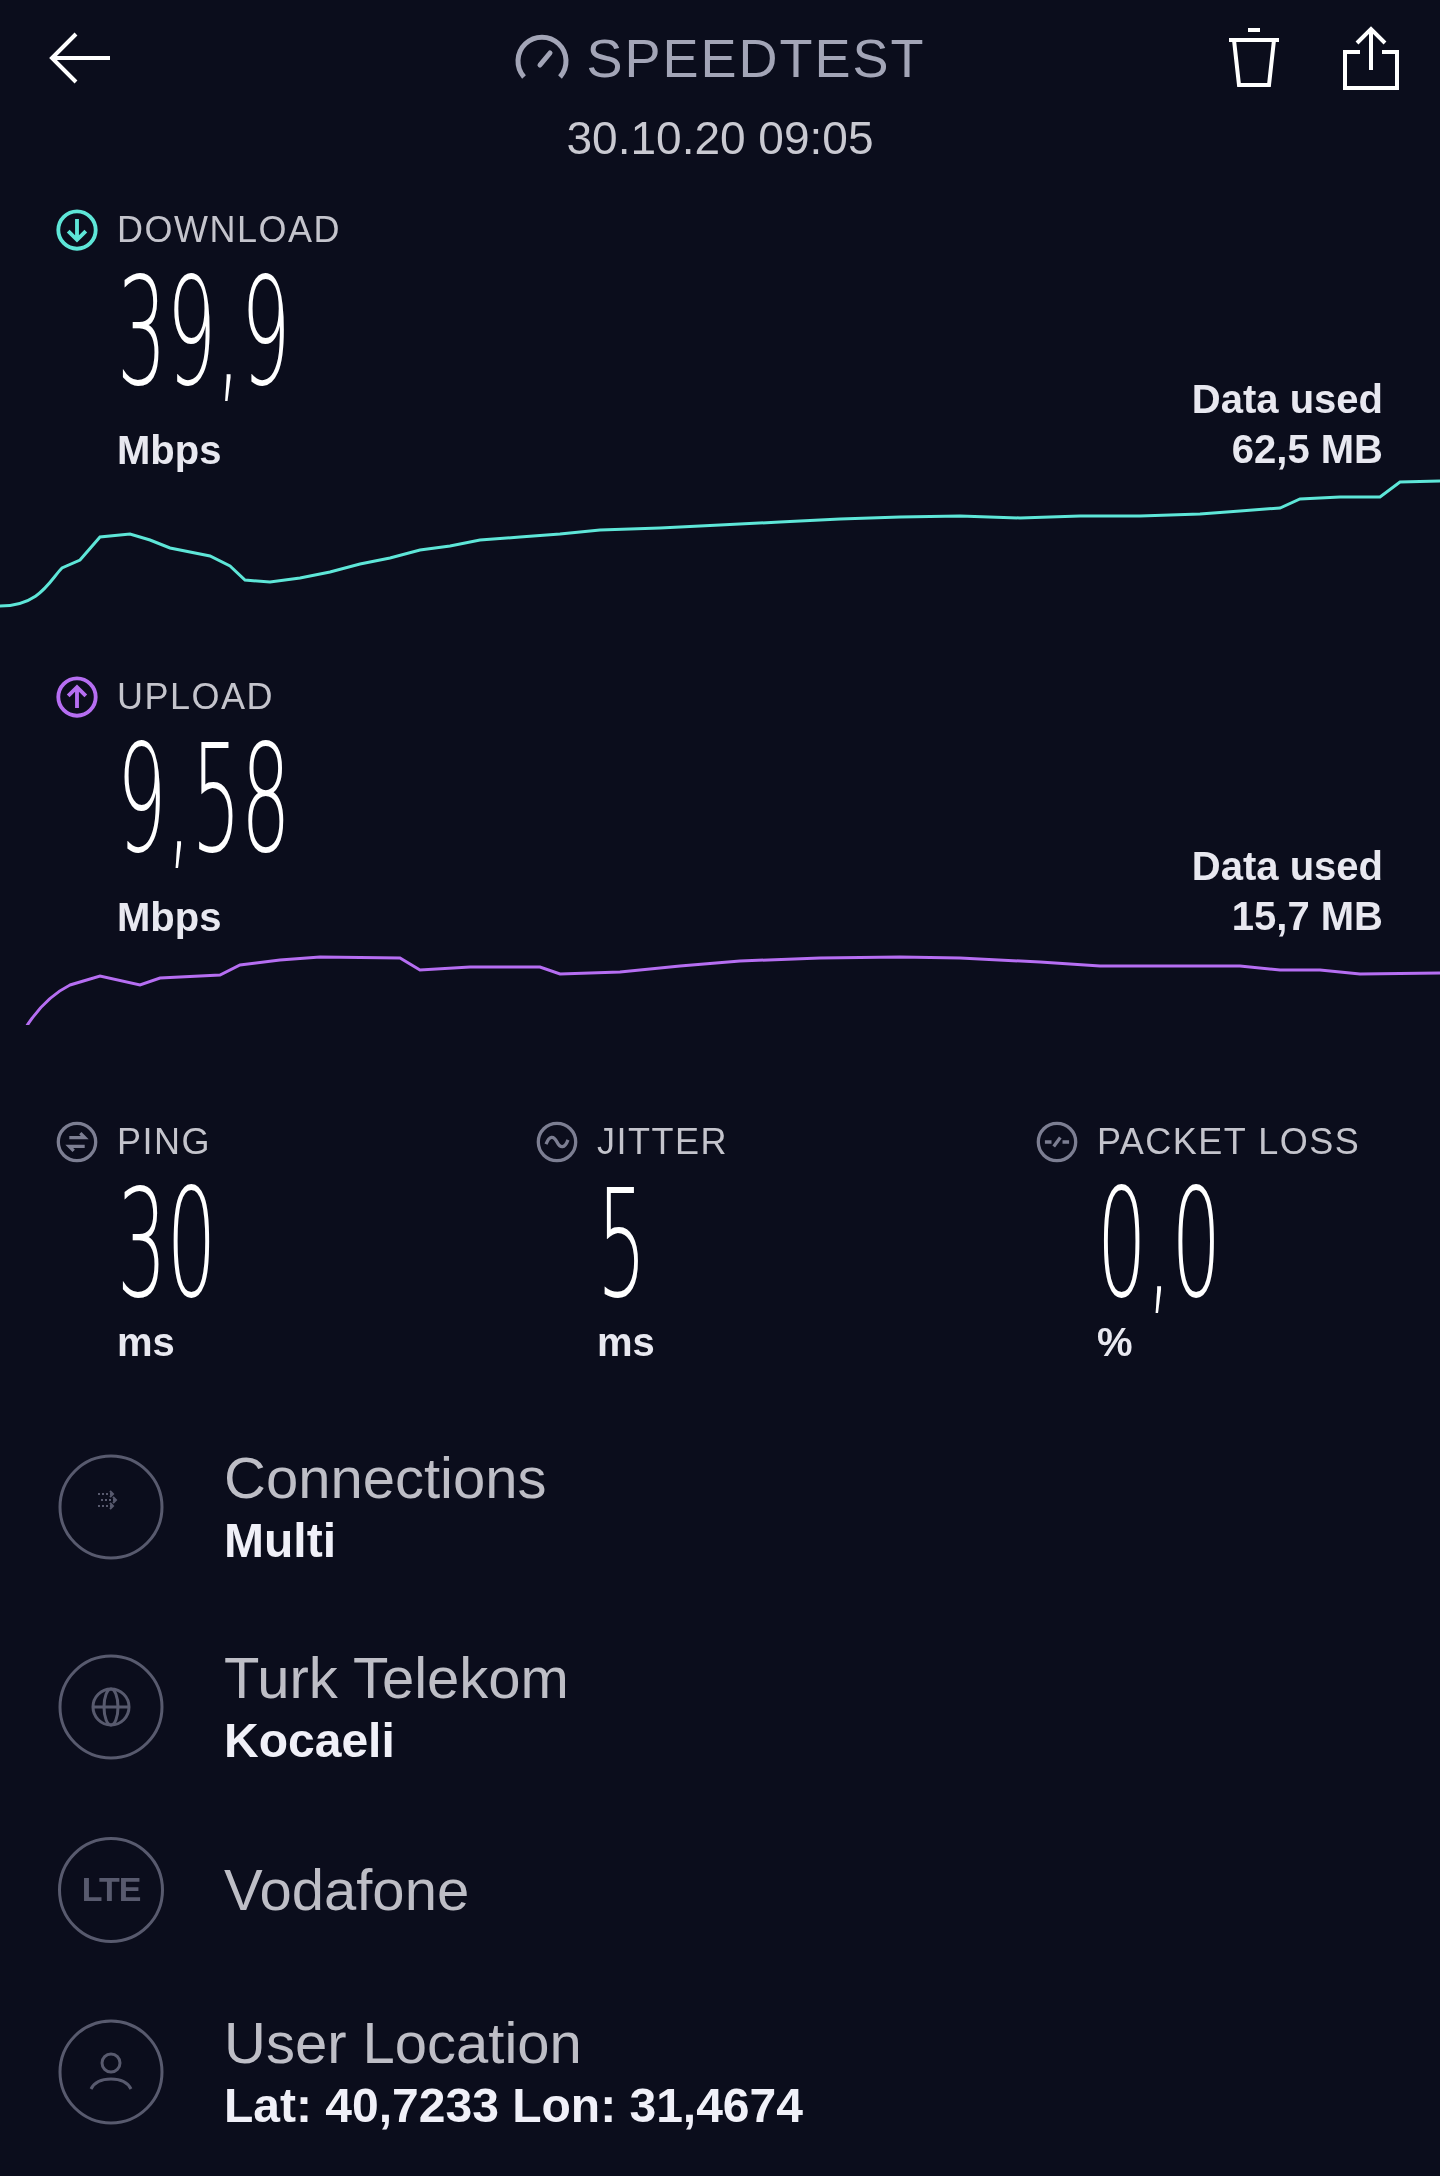 The height and width of the screenshot is (2176, 1440). I want to click on share-icon, so click(1371, 58).